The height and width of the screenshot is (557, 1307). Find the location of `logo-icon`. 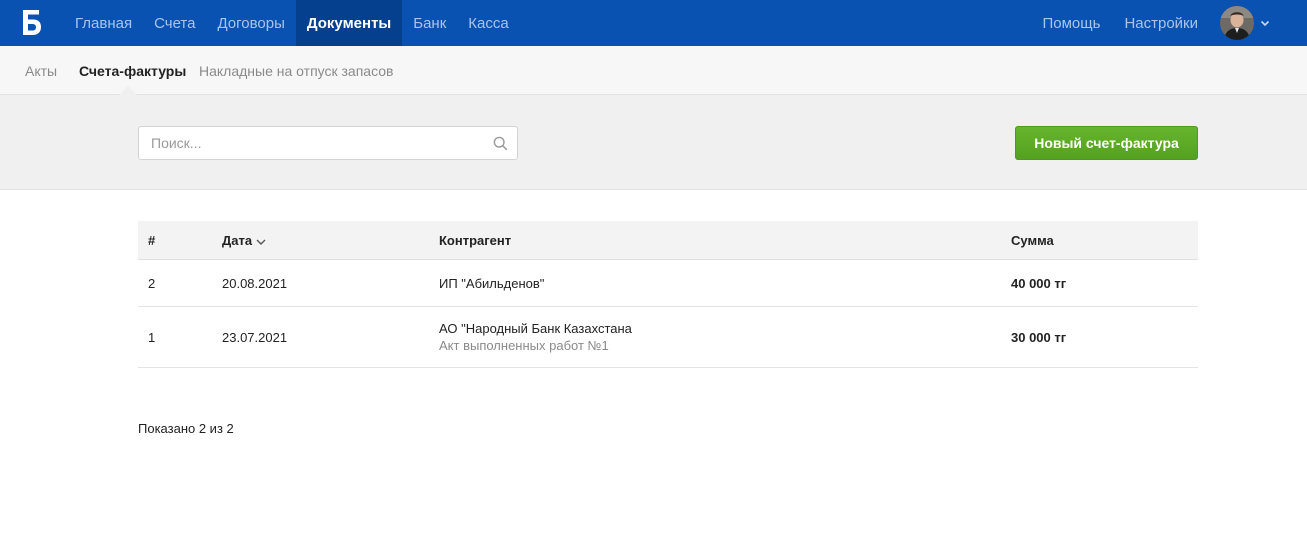

logo-icon is located at coordinates (32, 22).